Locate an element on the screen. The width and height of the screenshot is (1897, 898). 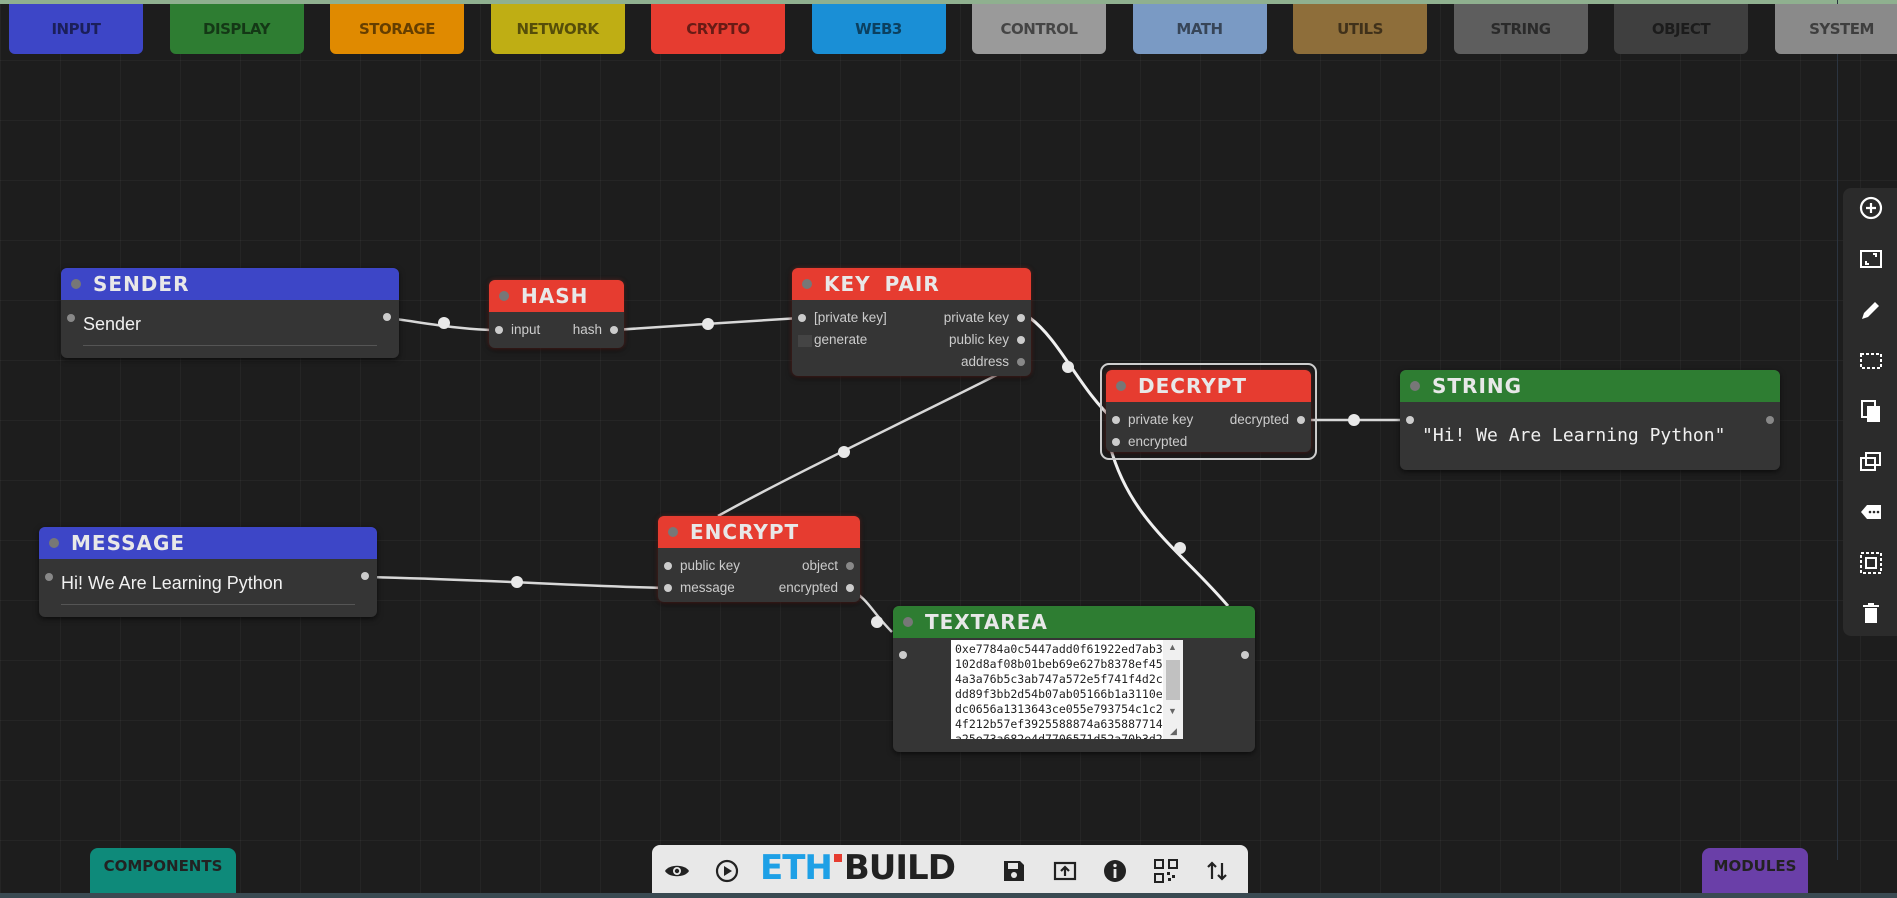
textarea-line: dc0656a1313643ce055e793754c1c2afa is located at coordinates (1059, 709).